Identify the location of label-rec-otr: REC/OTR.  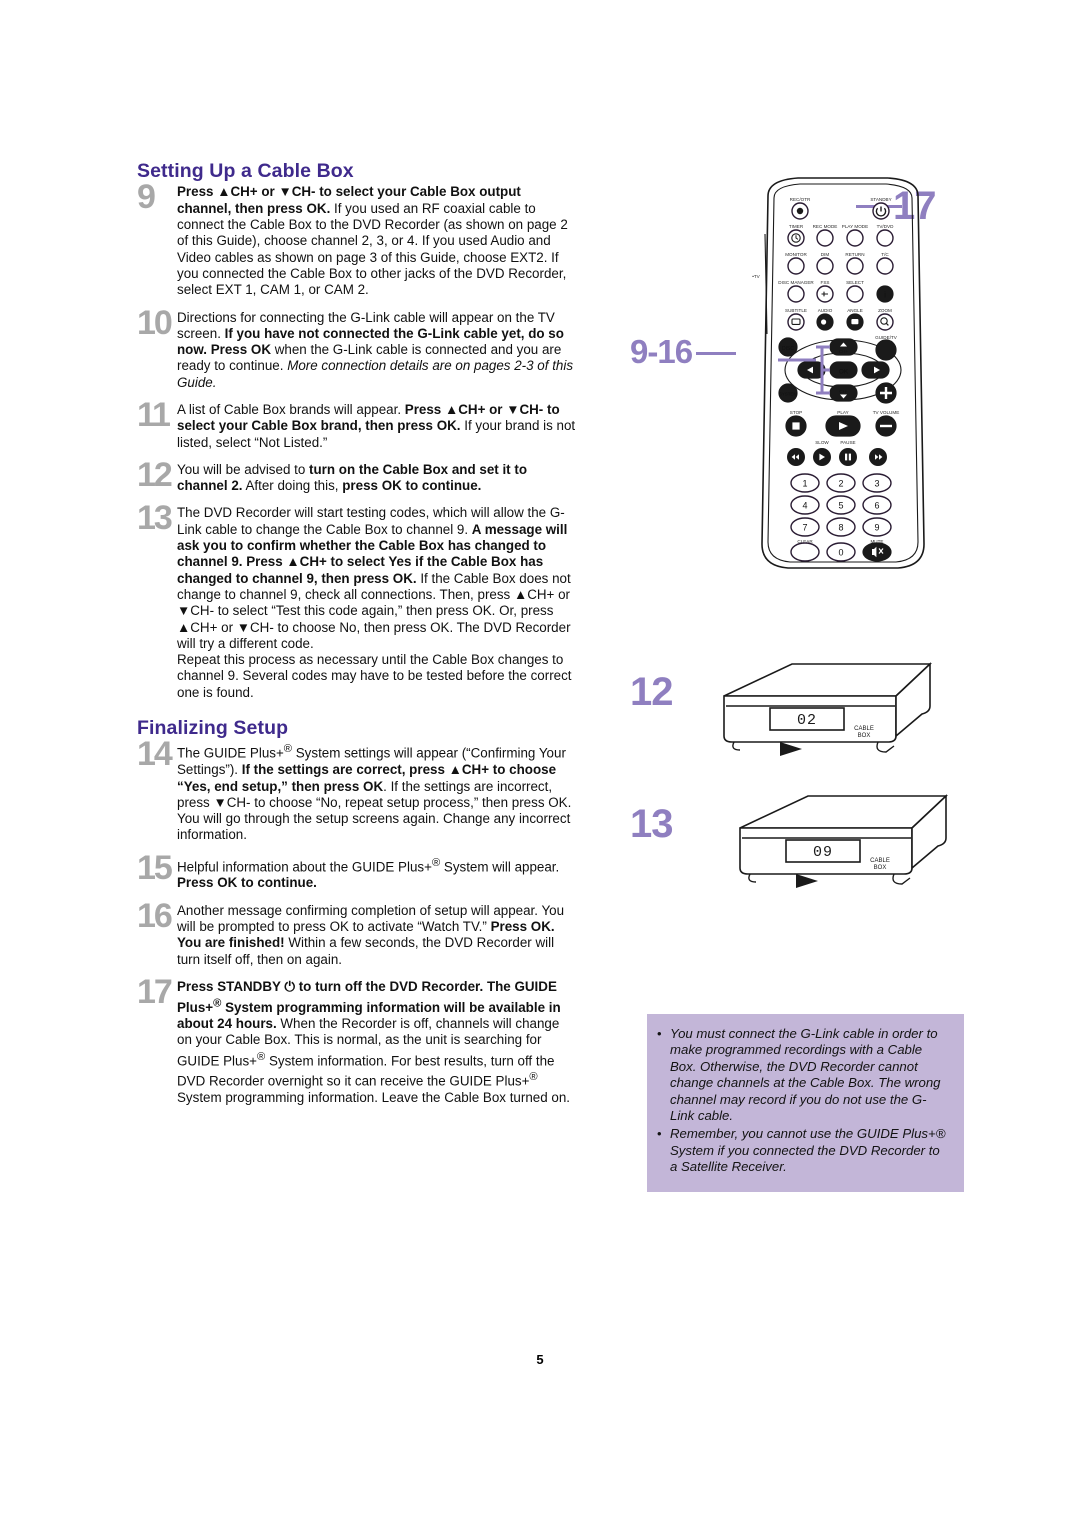
(800, 199).